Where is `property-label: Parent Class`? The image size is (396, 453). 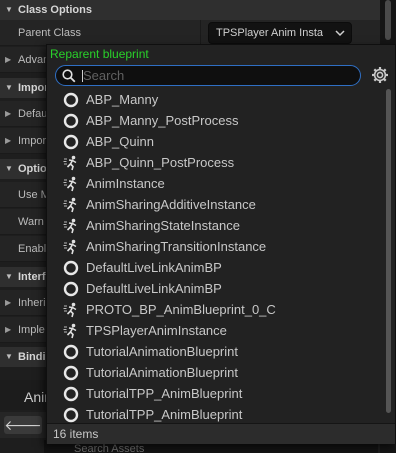
property-label: Parent Class is located at coordinates (49, 33).